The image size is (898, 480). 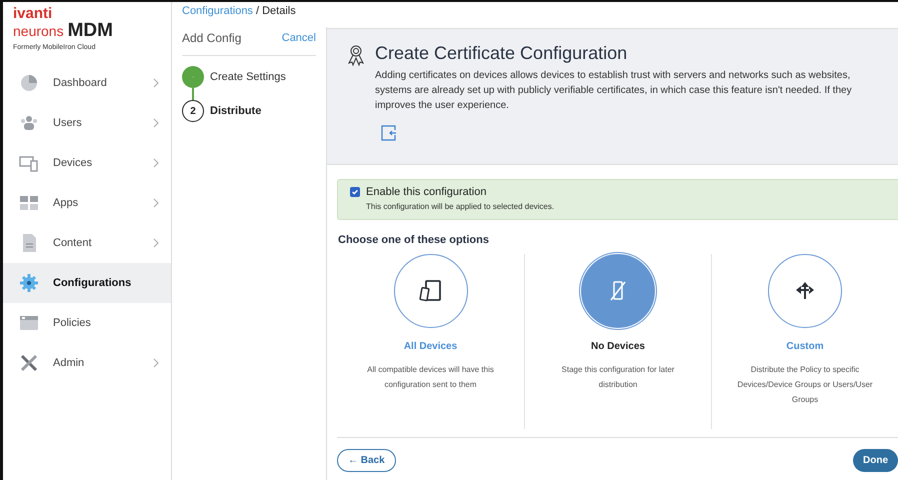 I want to click on step-label: Create Settings, so click(x=248, y=77).